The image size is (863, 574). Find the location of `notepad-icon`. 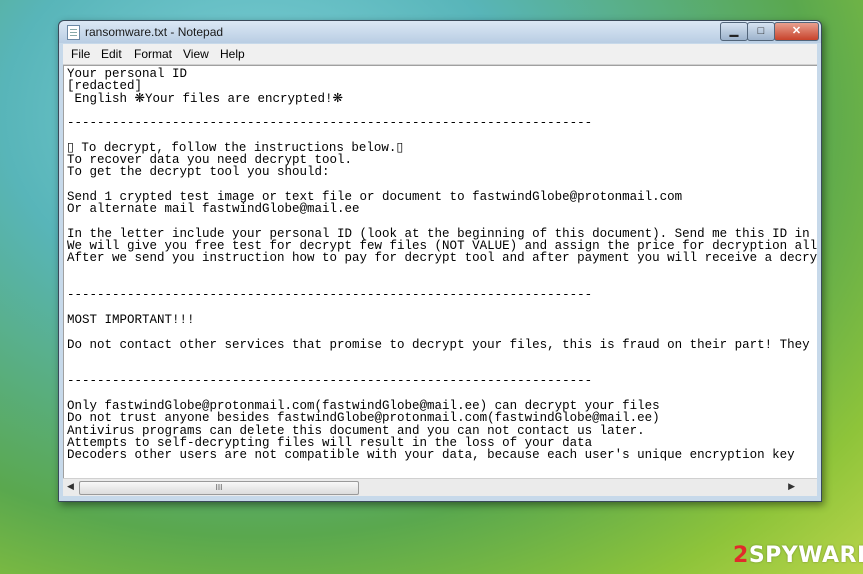

notepad-icon is located at coordinates (73, 32).